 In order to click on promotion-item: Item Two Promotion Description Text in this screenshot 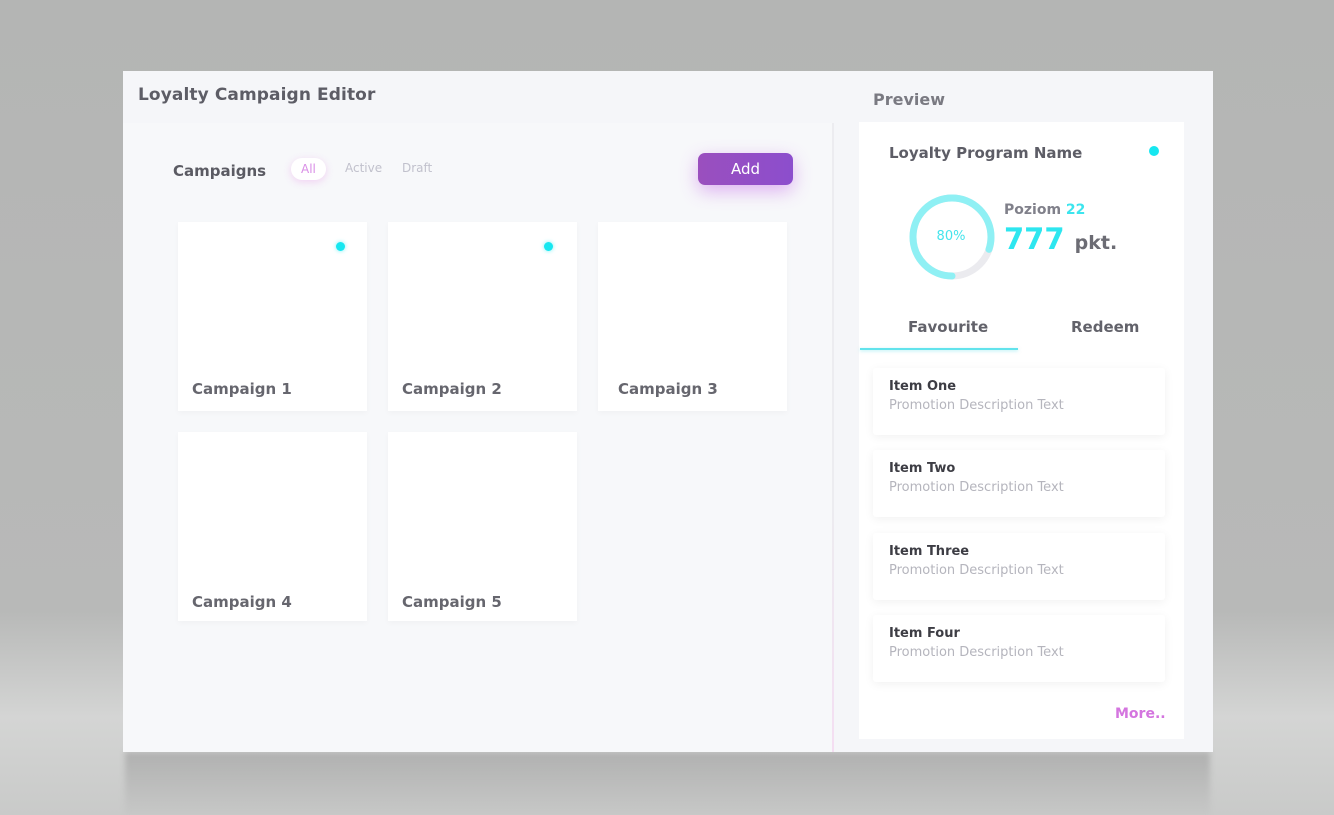, I will do `click(1019, 483)`.